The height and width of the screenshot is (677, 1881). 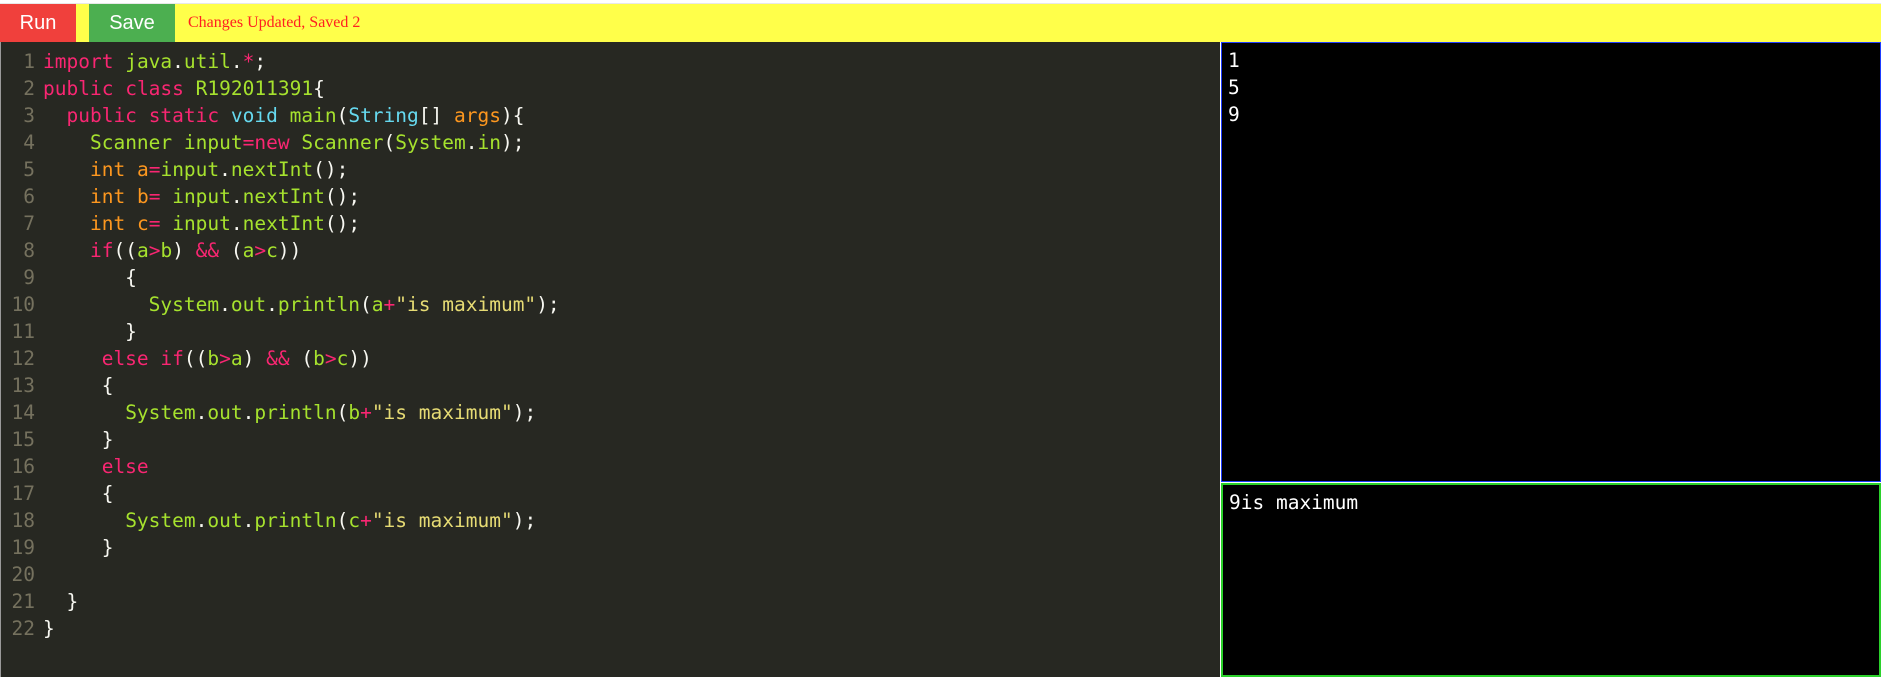 I want to click on code-line: 19 }, so click(x=57, y=547).